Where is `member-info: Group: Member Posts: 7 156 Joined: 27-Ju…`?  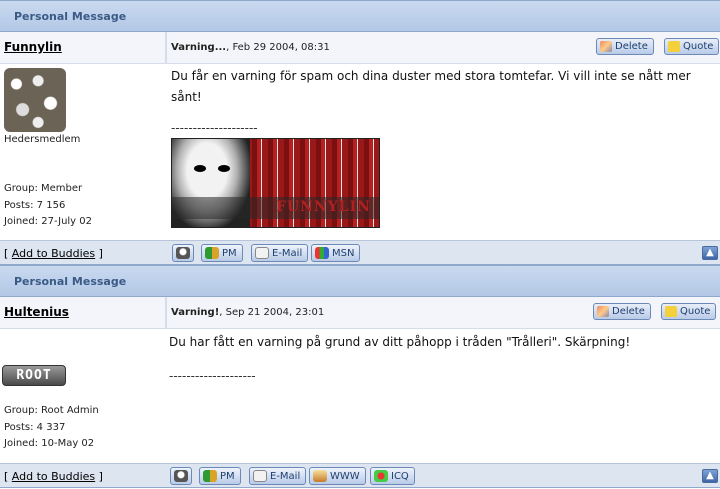 member-info: Group: Member Posts: 7 156 Joined: 27-Ju… is located at coordinates (48, 206).